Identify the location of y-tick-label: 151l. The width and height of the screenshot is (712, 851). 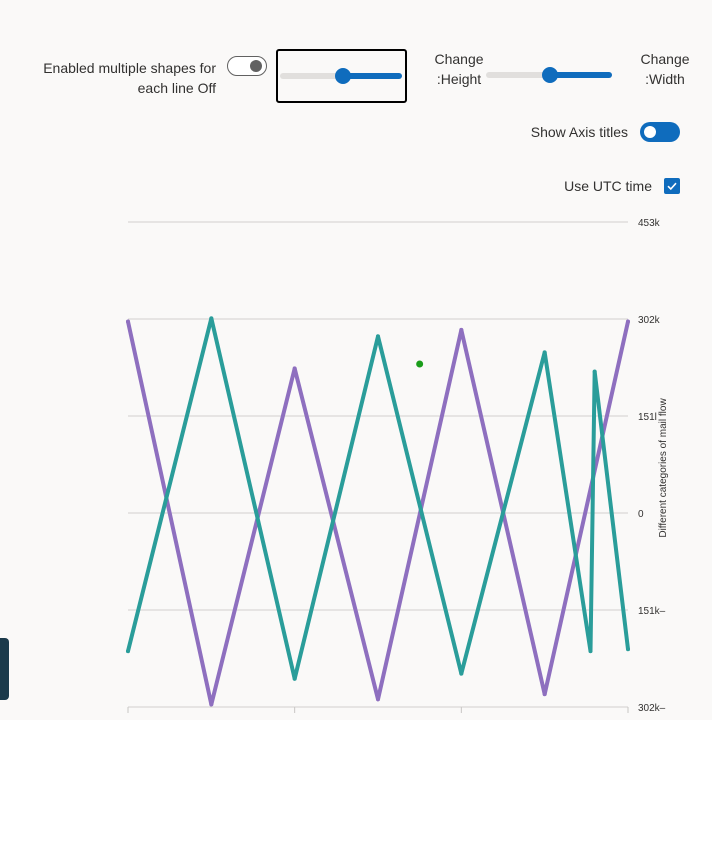
(647, 417).